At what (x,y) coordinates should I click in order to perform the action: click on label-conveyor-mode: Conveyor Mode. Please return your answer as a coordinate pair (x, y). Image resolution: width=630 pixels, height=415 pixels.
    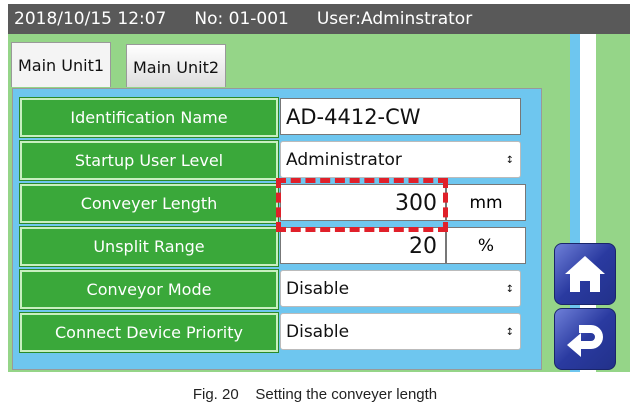
    Looking at the image, I should click on (149, 289).